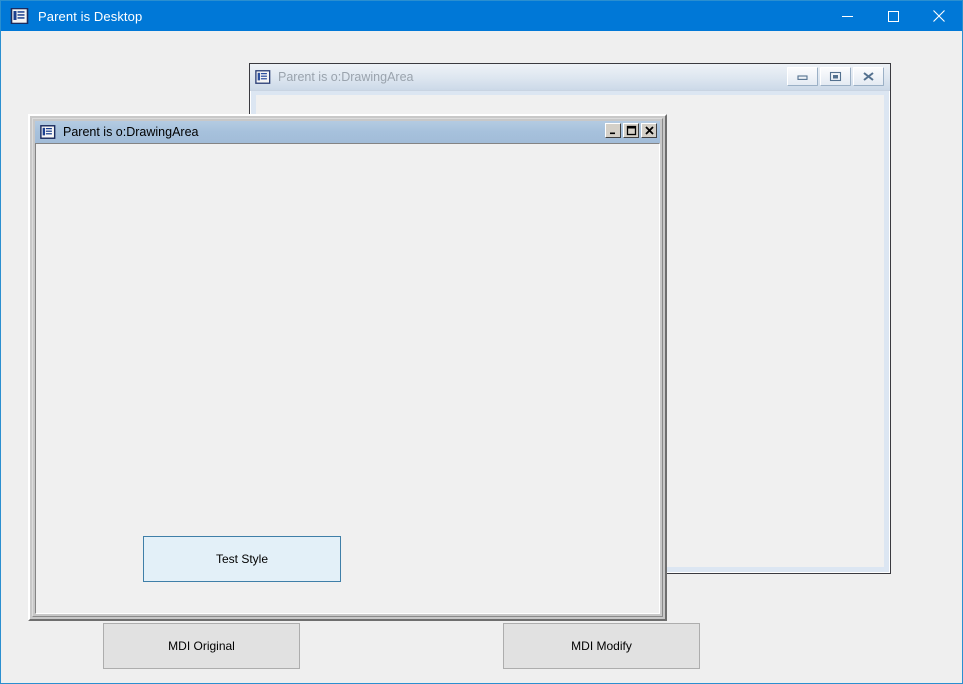  I want to click on child-window-active-controls, so click(631, 130).